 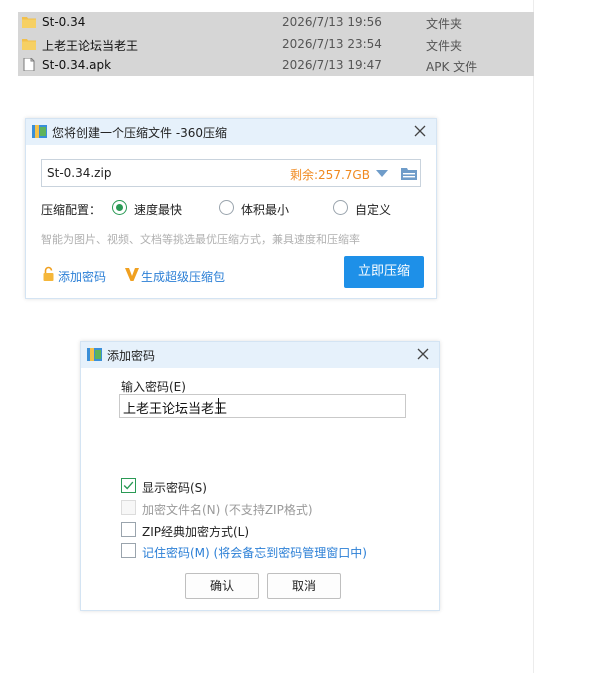 What do you see at coordinates (276, 22) in the screenshot?
I see `file-row-st-folder: St-0.34 2026/7/13 19:56 文件夹` at bounding box center [276, 22].